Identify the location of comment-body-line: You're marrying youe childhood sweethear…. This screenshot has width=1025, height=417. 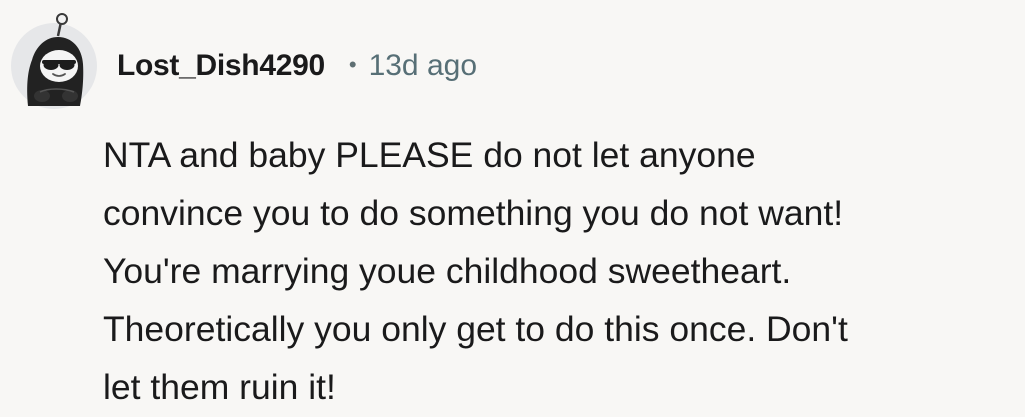
(447, 271).